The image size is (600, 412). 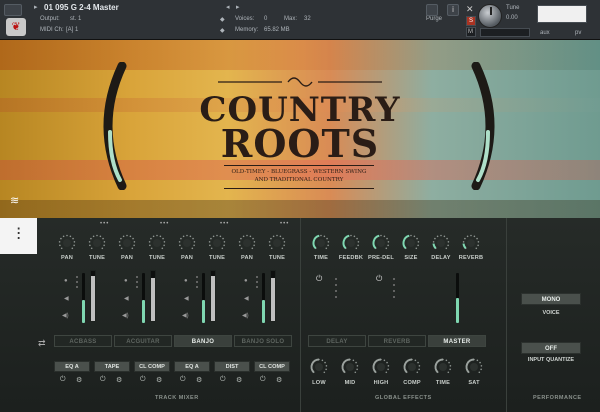 What do you see at coordinates (488, 126) in the screenshot?
I see `right-volume-arc` at bounding box center [488, 126].